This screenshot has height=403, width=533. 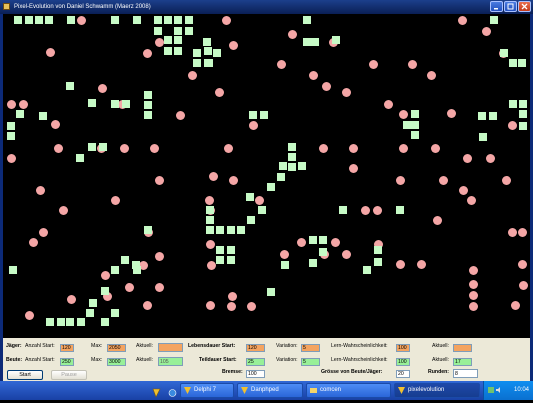 I want to click on runden-label: Runden:, so click(x=439, y=372).